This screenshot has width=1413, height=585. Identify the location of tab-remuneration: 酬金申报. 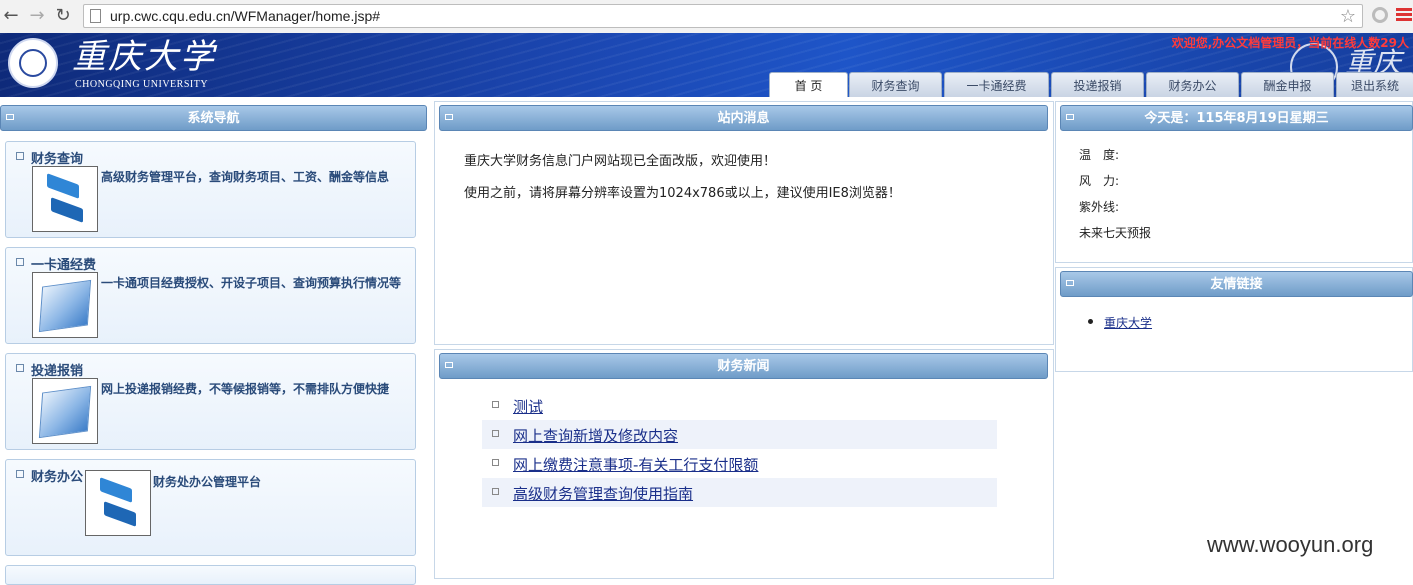
(1287, 84).